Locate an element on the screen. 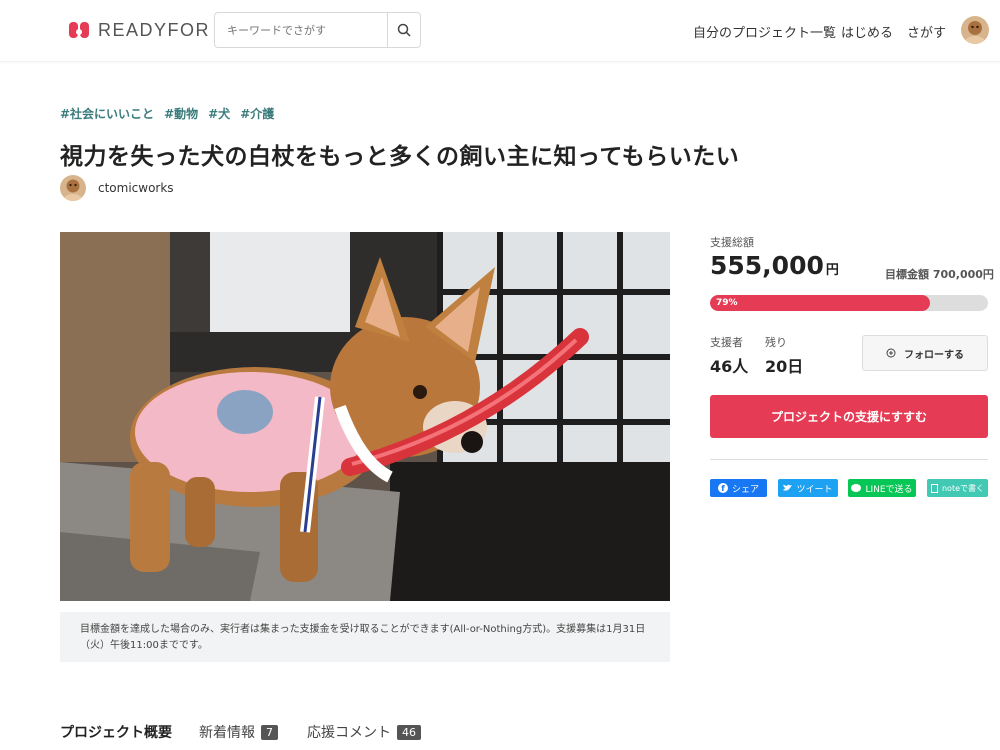 The image size is (1000, 750). site-header: READYFOR 自分のプロジェクト一覧 はじめる さがす is located at coordinates (500, 31).